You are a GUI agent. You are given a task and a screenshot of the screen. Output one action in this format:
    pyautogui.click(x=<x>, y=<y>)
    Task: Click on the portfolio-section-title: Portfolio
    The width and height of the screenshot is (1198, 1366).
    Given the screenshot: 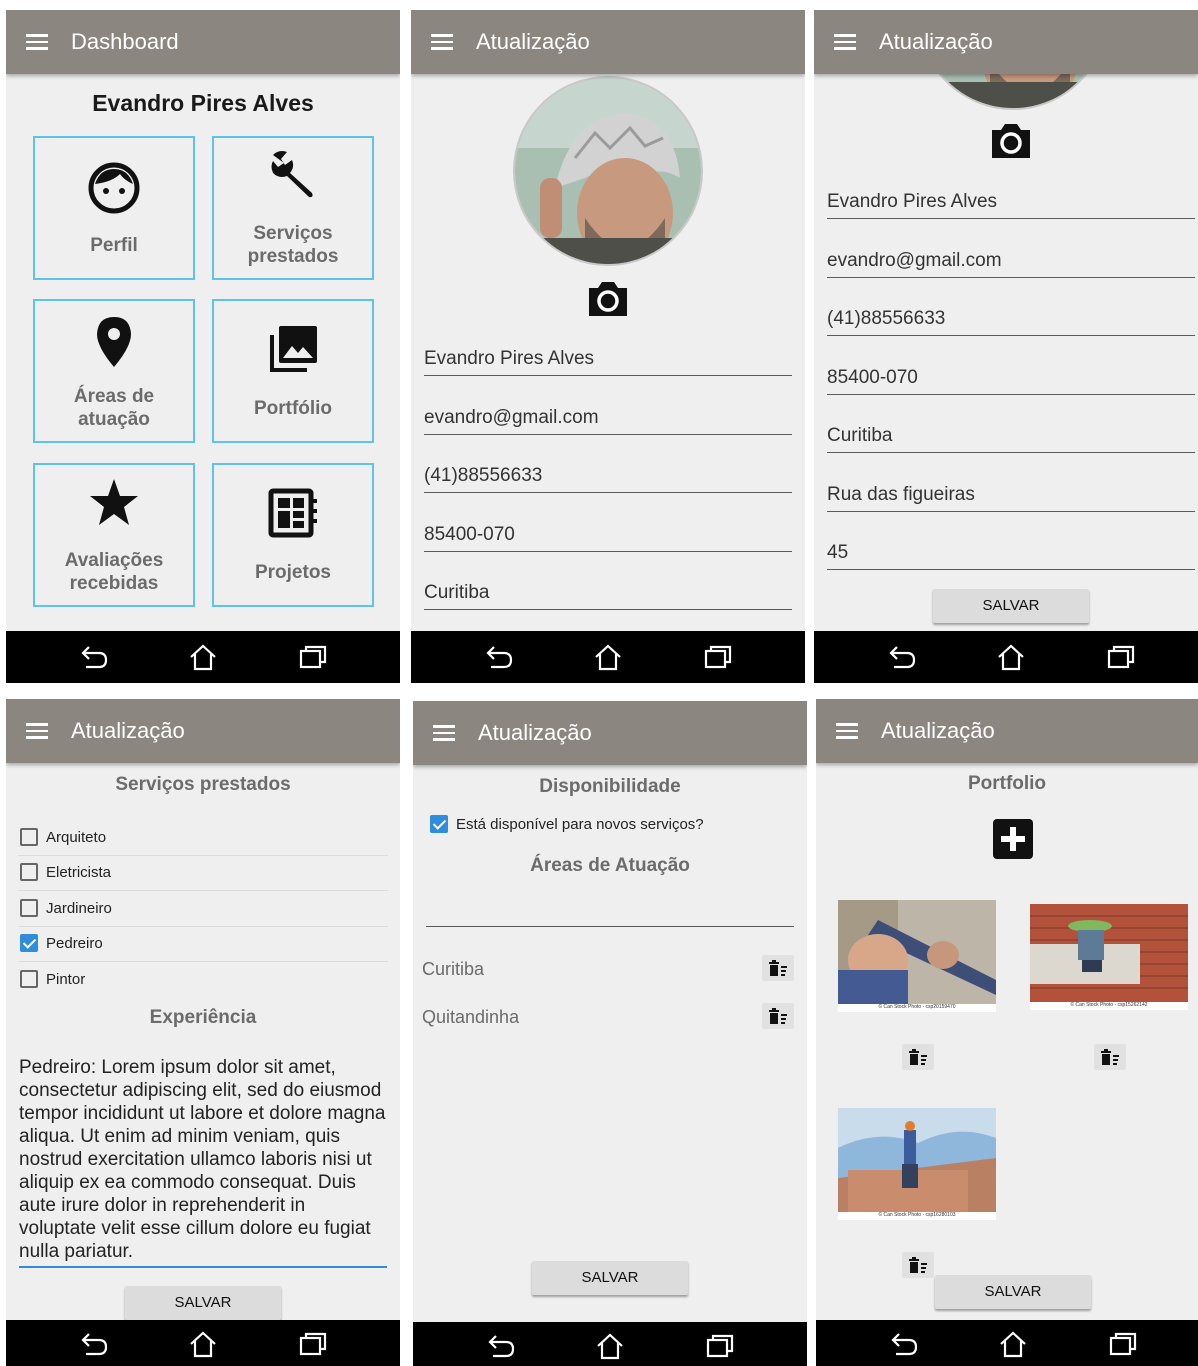 What is the action you would take?
    pyautogui.click(x=1007, y=783)
    